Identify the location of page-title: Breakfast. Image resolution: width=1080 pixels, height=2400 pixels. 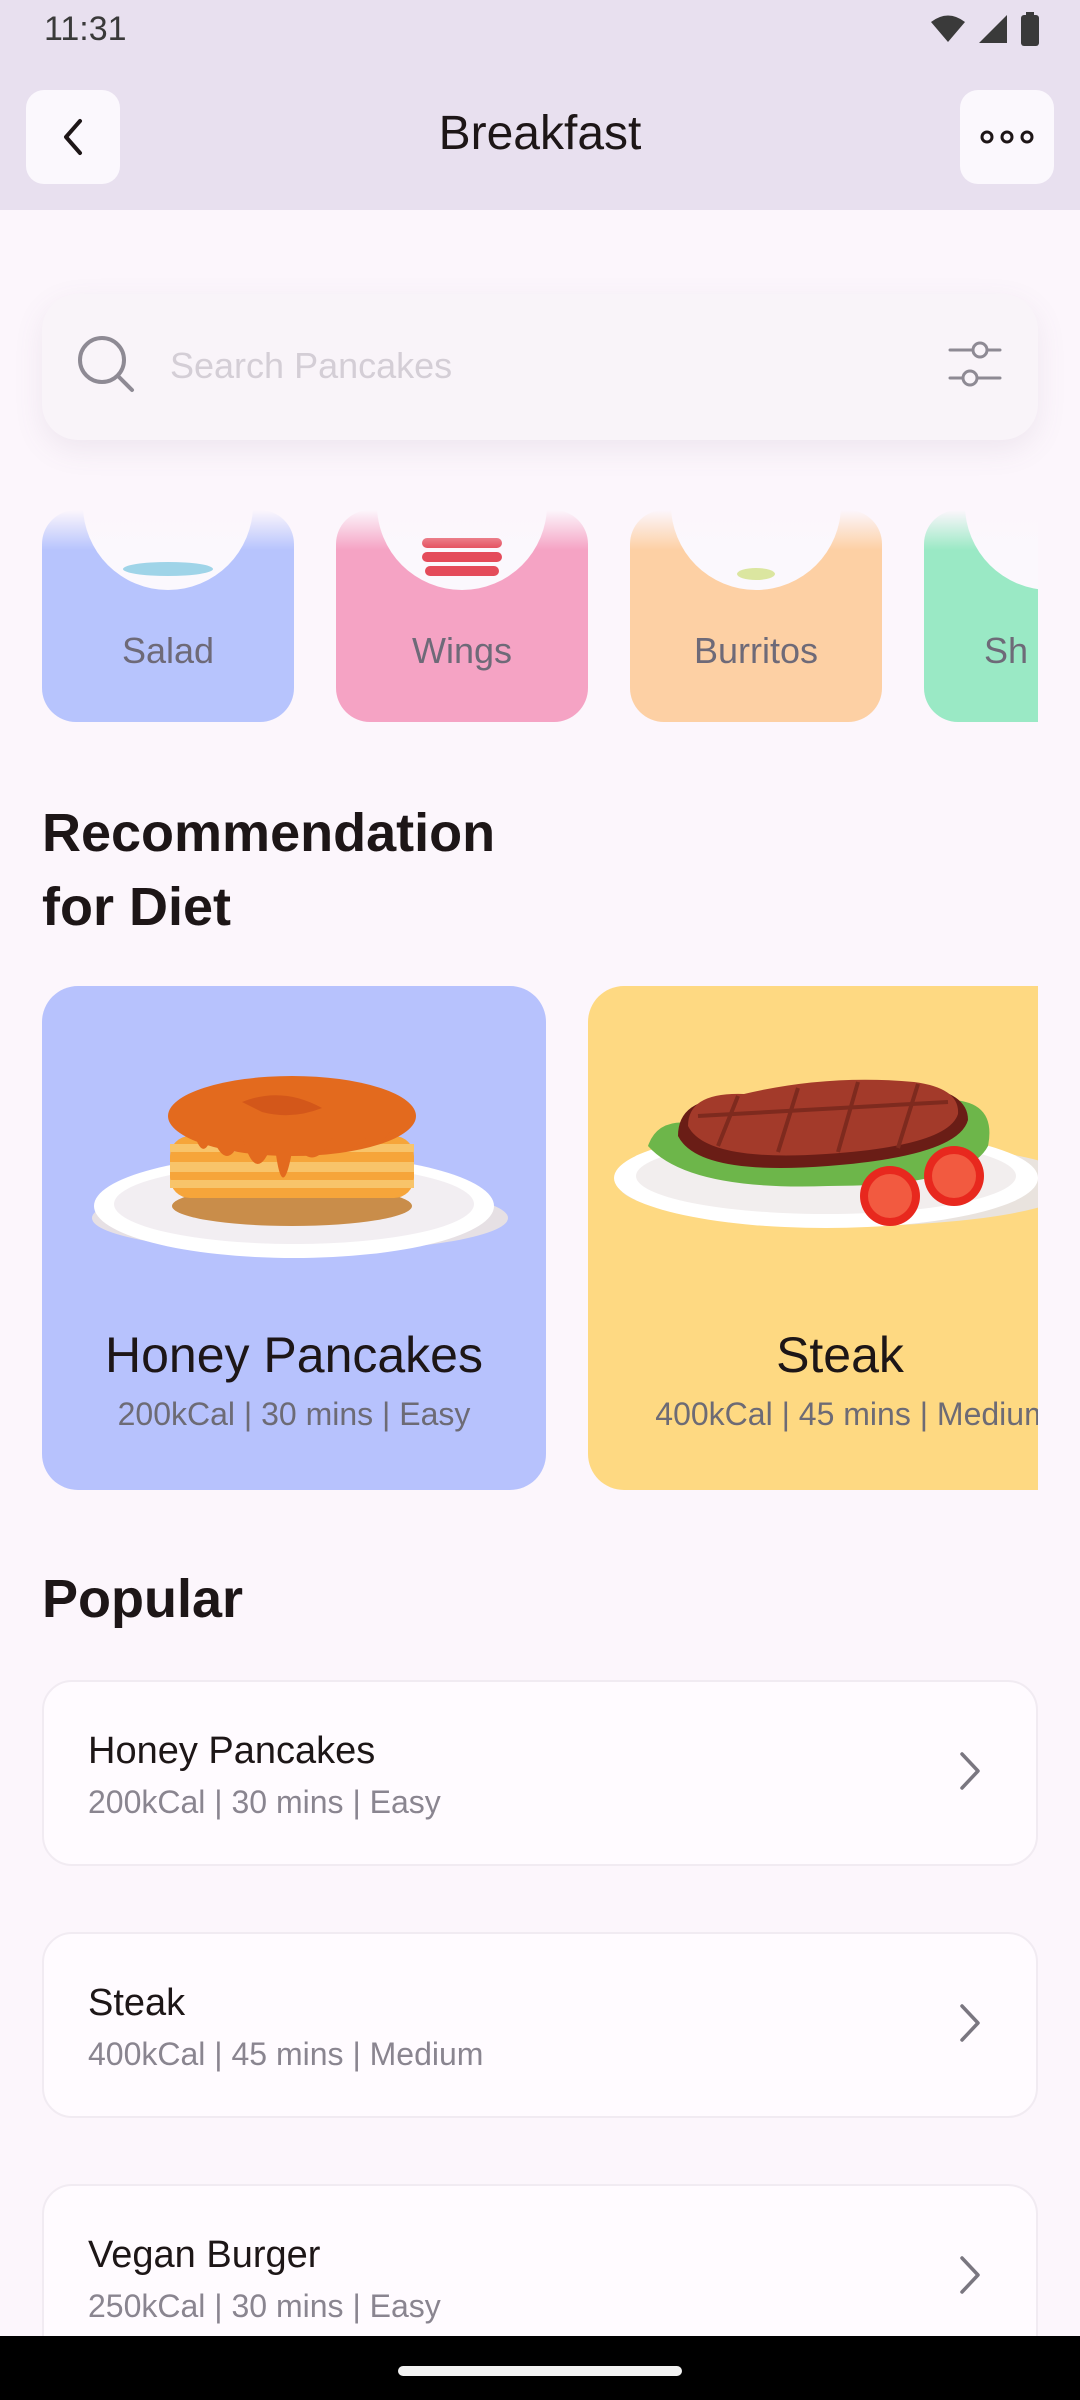
(540, 133).